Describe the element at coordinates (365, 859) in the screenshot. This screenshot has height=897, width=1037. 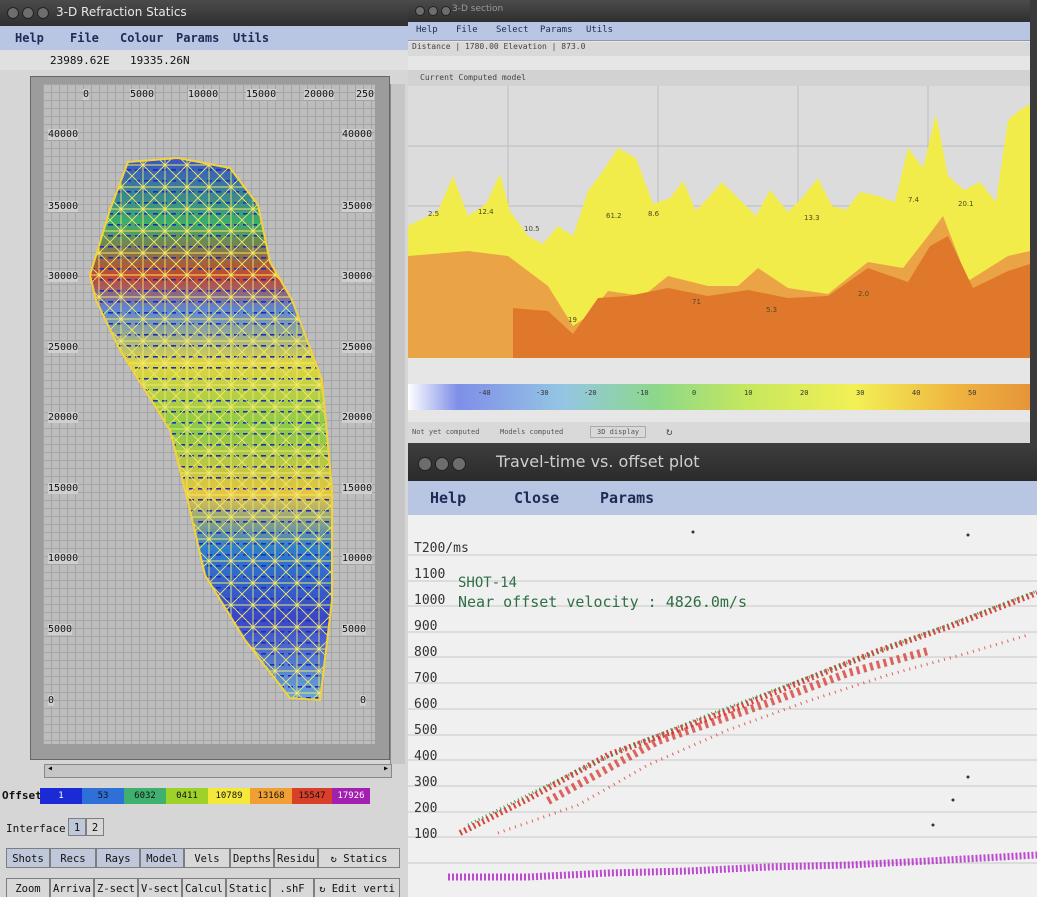
I see `statics-label: Statics` at that location.